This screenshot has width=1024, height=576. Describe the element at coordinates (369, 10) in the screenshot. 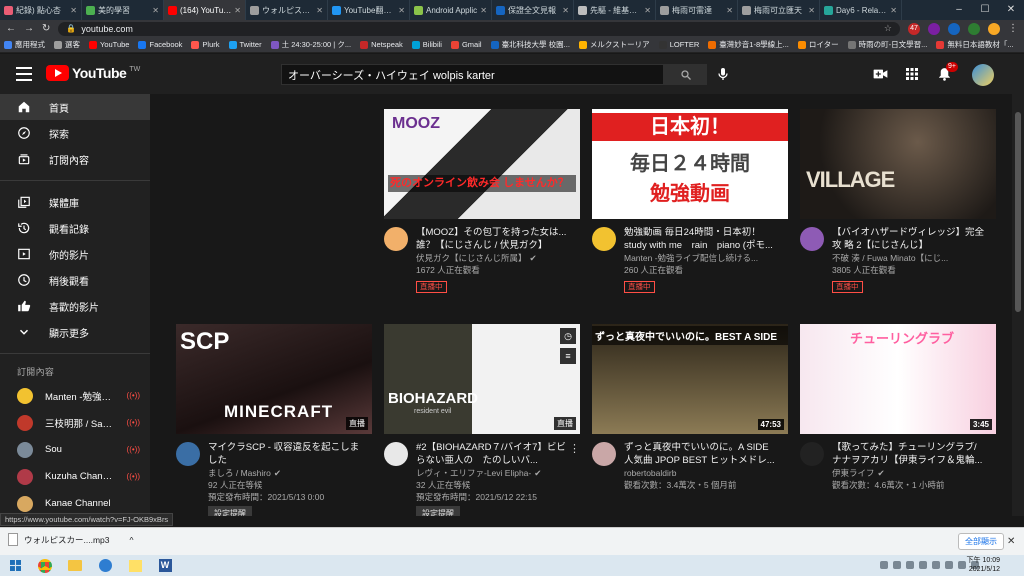

I see `browser-tab: YouTube翻MP ✕` at that location.